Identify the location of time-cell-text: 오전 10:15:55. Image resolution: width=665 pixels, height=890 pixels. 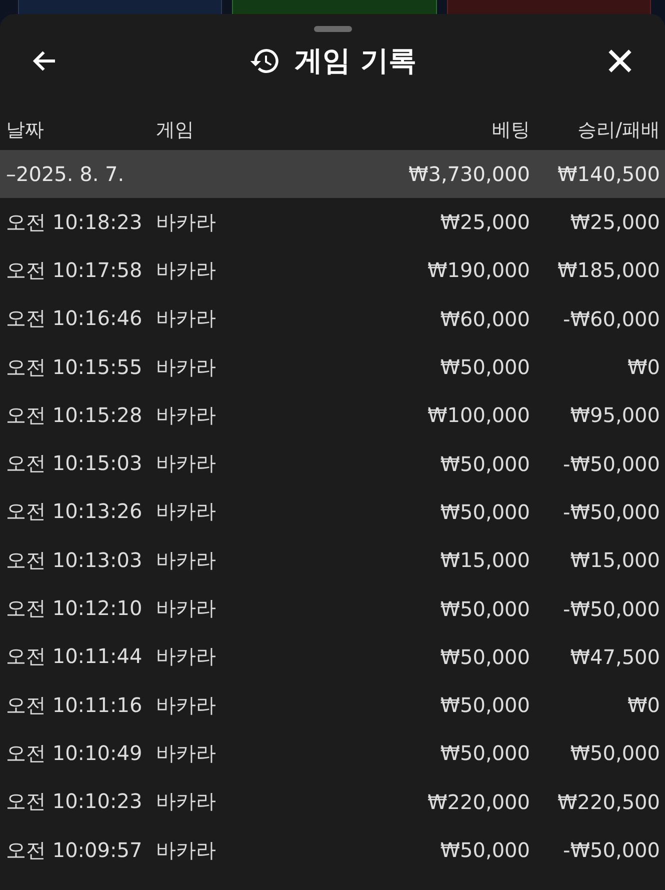
(75, 367).